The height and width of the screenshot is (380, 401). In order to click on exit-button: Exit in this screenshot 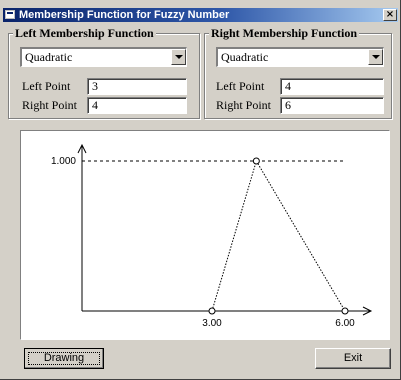, I will do `click(353, 358)`.